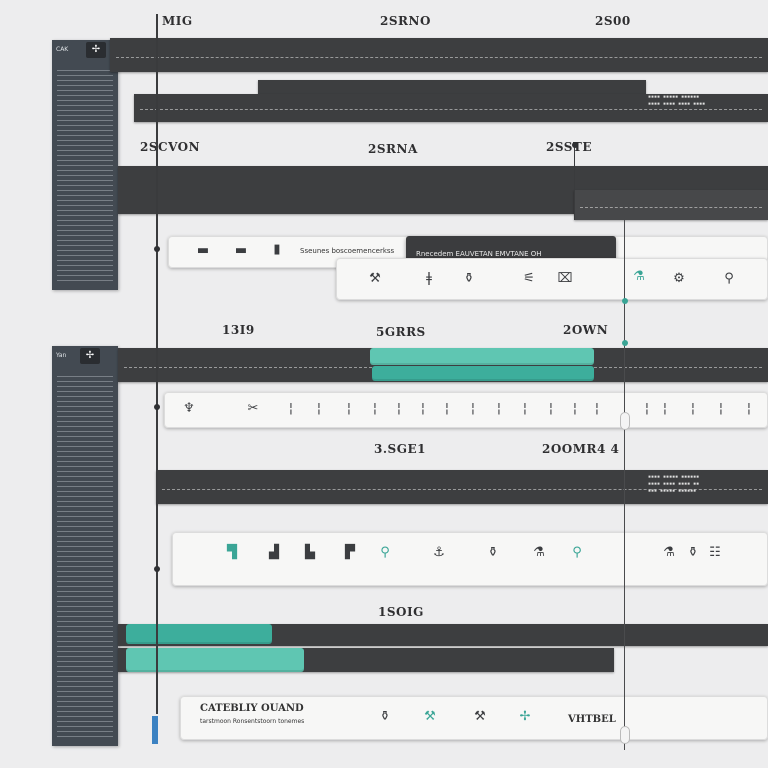  I want to click on sidebar-panel-top: CAK ✢, so click(85, 165).